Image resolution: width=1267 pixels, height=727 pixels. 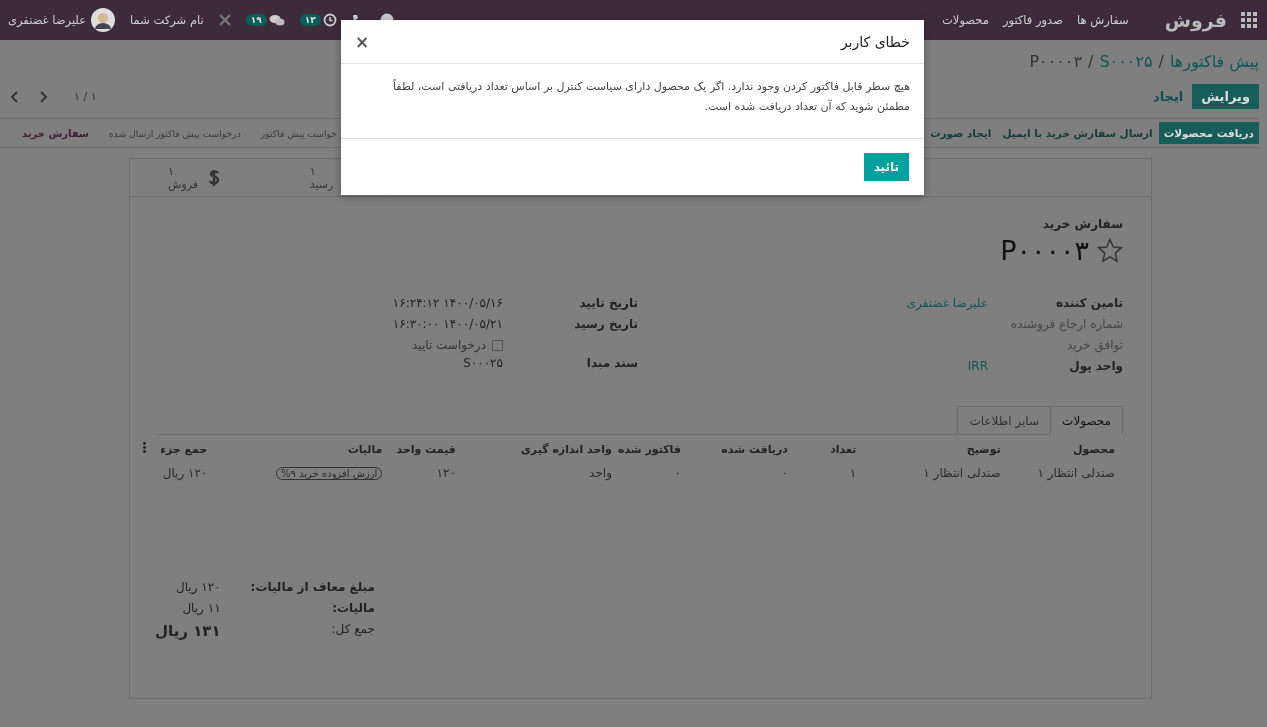 I want to click on field-label: تامین کننده, so click(x=1089, y=304).